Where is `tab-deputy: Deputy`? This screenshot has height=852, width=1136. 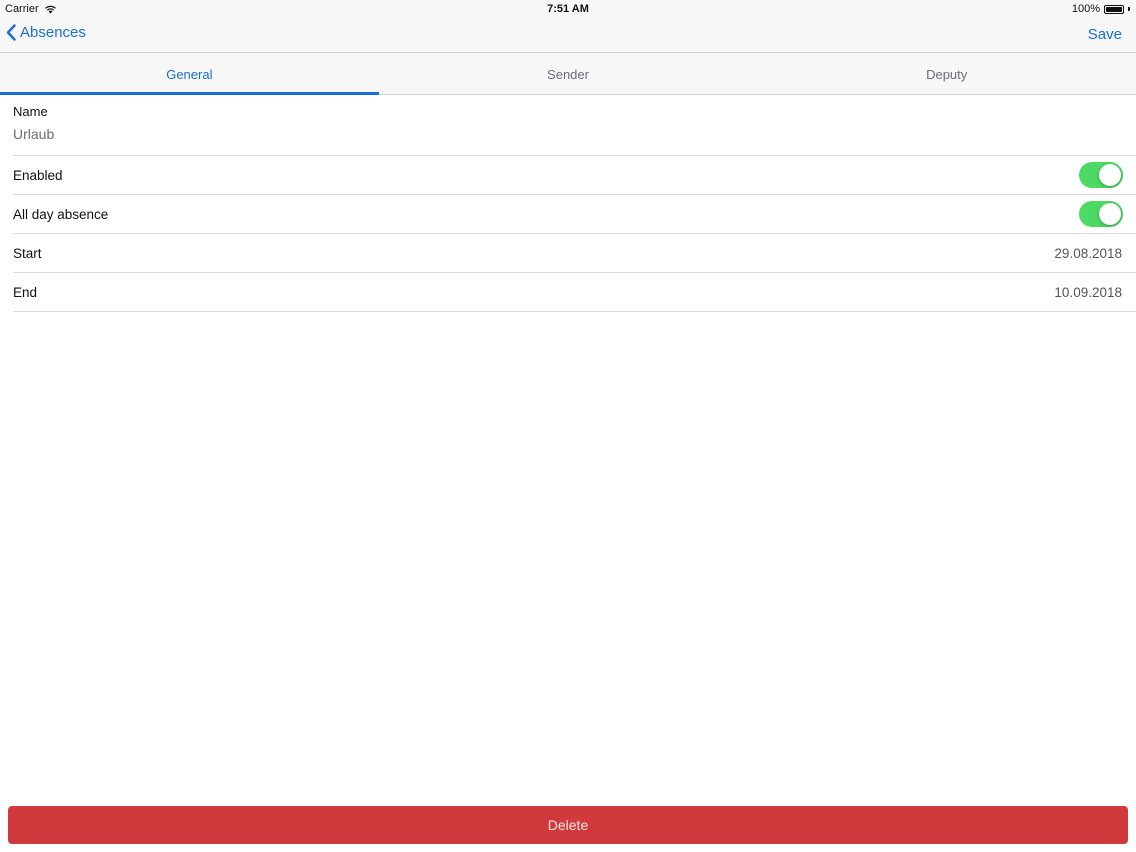
tab-deputy: Deputy is located at coordinates (946, 73).